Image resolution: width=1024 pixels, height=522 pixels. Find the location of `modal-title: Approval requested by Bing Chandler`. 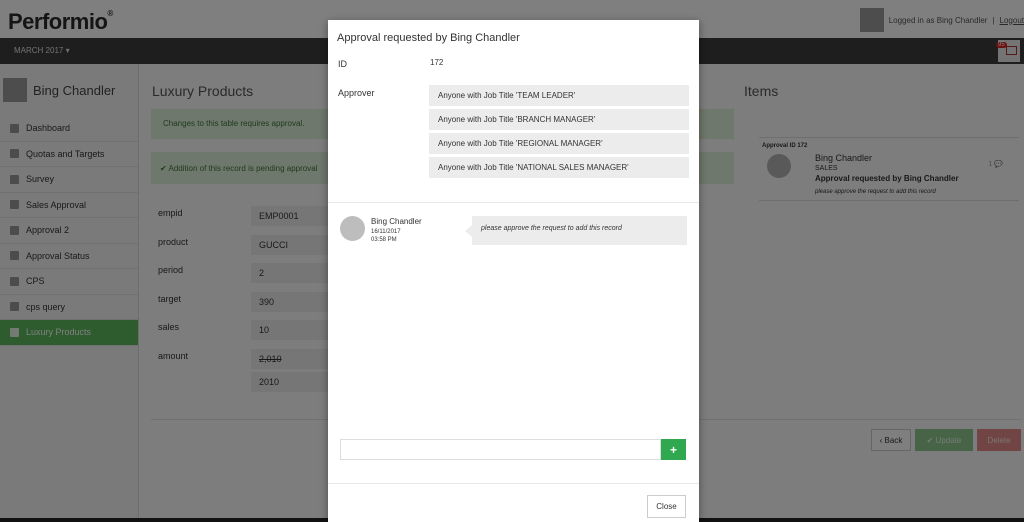

modal-title: Approval requested by Bing Chandler is located at coordinates (428, 38).